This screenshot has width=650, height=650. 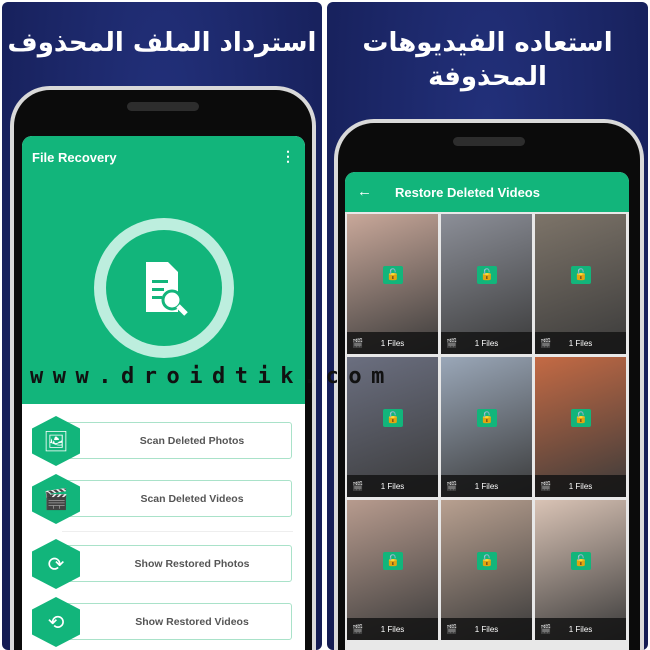 I want to click on divider, so click(x=177, y=531).